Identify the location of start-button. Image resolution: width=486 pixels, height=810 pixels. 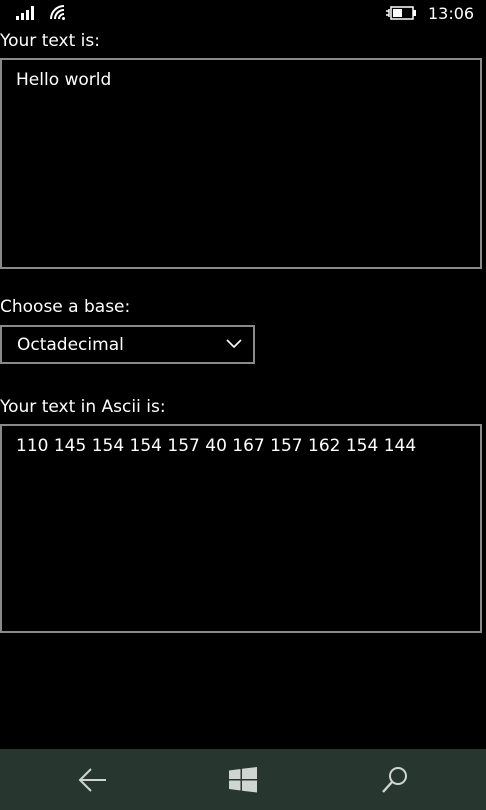
(243, 779).